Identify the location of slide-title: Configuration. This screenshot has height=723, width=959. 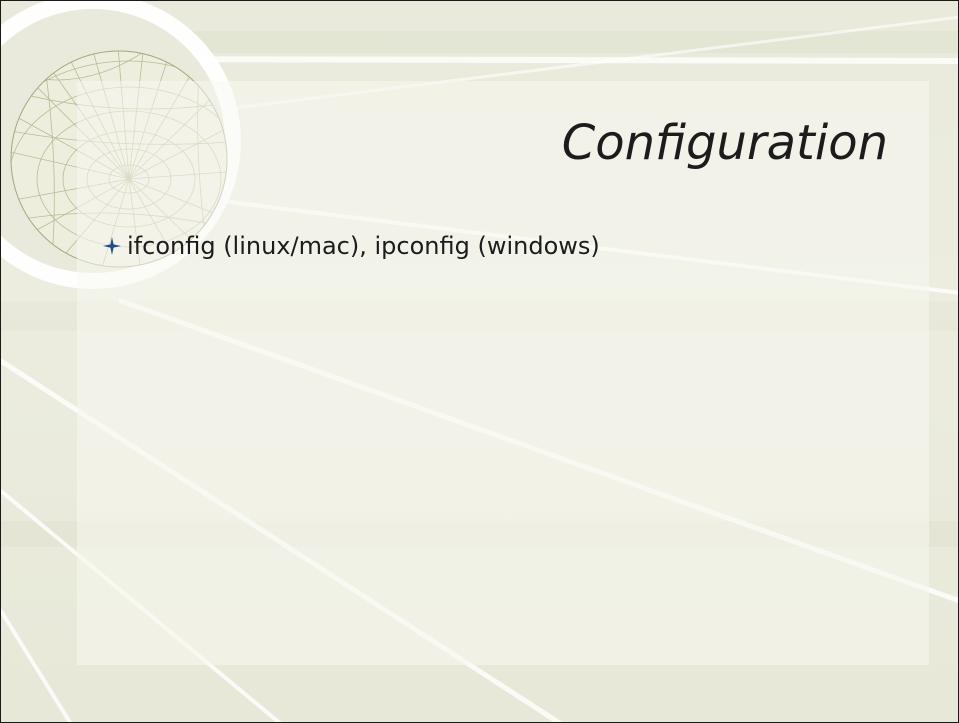
(724, 143).